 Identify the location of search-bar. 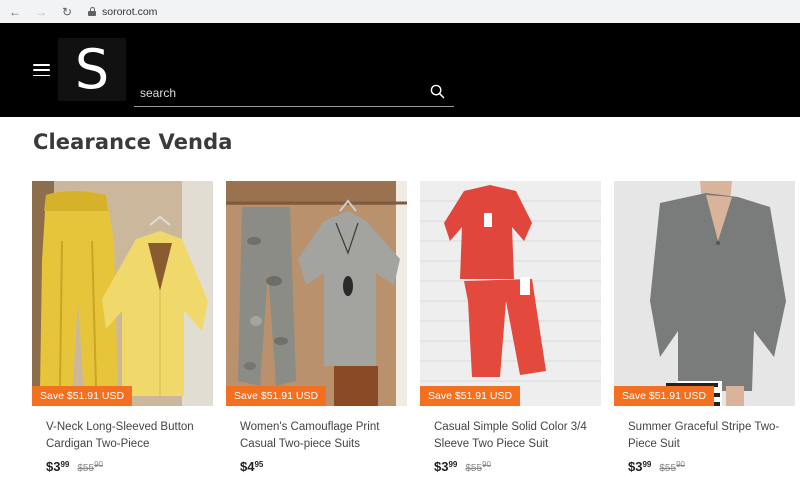
(294, 93).